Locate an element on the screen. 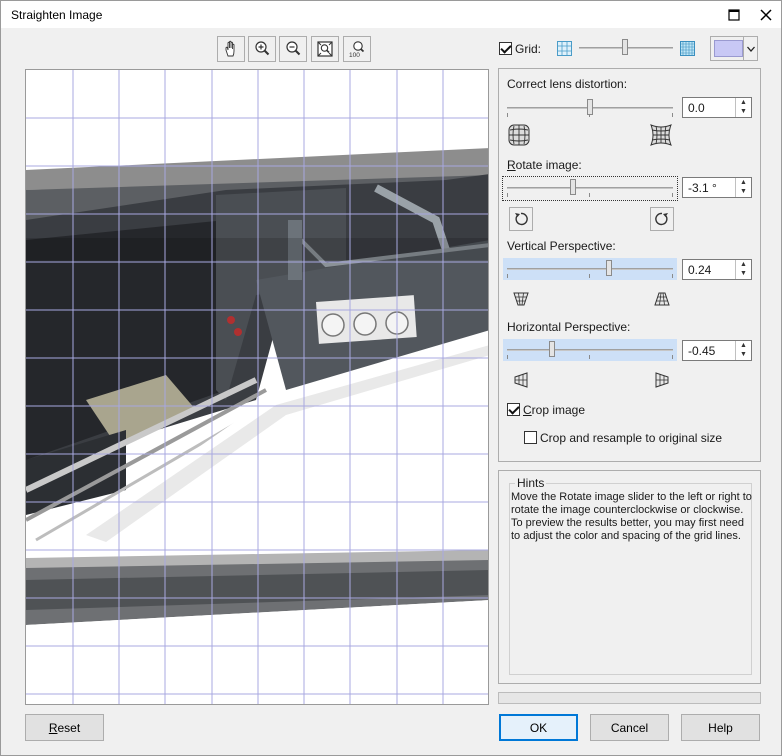 The height and width of the screenshot is (756, 782). hand-icon is located at coordinates (230, 48).